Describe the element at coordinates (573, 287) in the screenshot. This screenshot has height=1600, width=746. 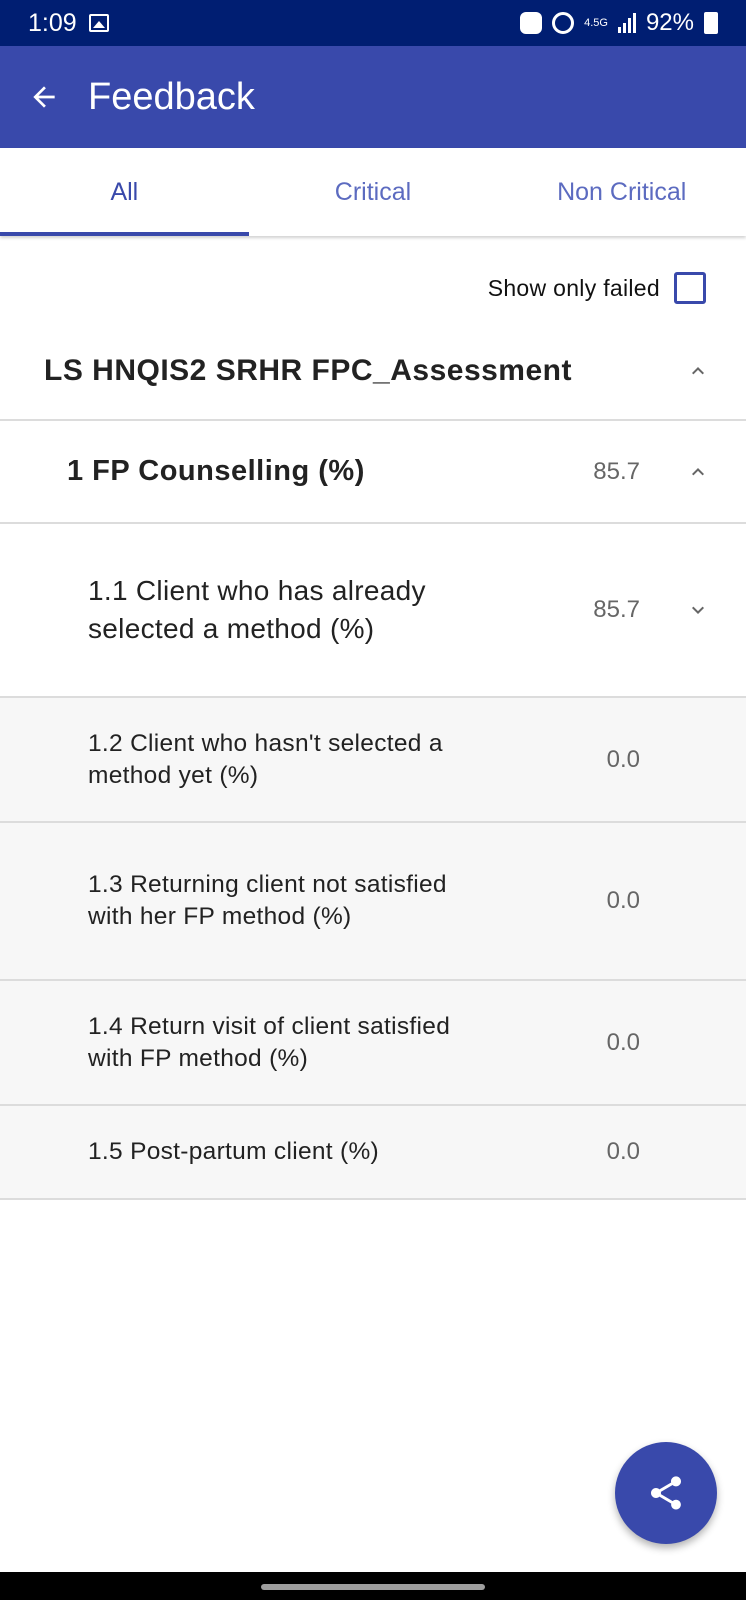
I see `show-only-failed-label: Show only failed` at that location.